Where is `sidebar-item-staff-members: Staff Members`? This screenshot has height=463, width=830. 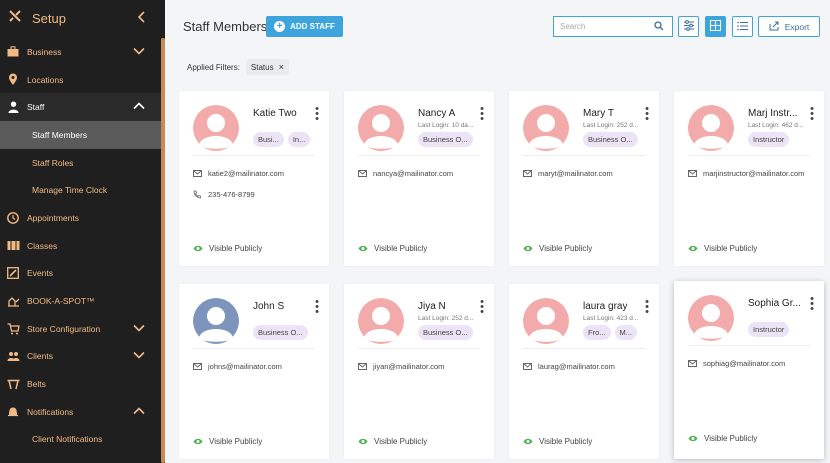
sidebar-item-staff-members: Staff Members is located at coordinates (80, 135).